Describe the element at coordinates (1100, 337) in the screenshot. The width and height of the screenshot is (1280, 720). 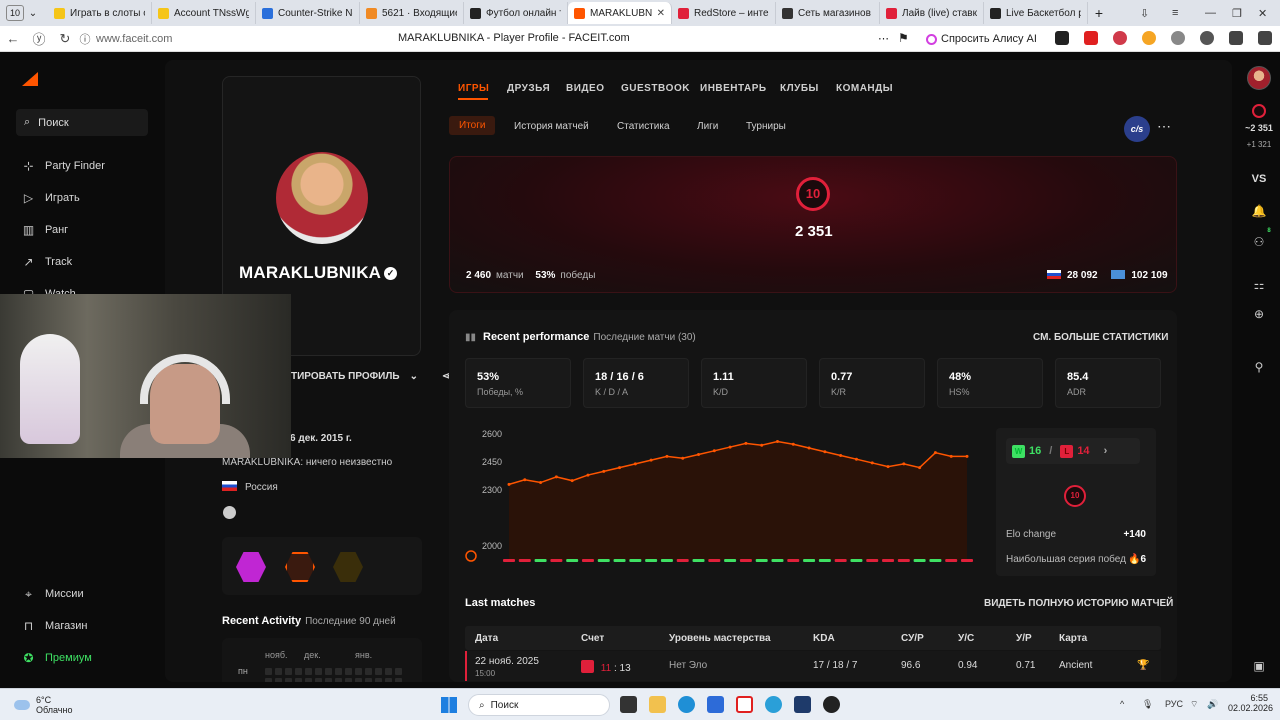
I see `see-more-stats-link: СМ. БОЛЬШЕ СТАТИСТИКИ` at that location.